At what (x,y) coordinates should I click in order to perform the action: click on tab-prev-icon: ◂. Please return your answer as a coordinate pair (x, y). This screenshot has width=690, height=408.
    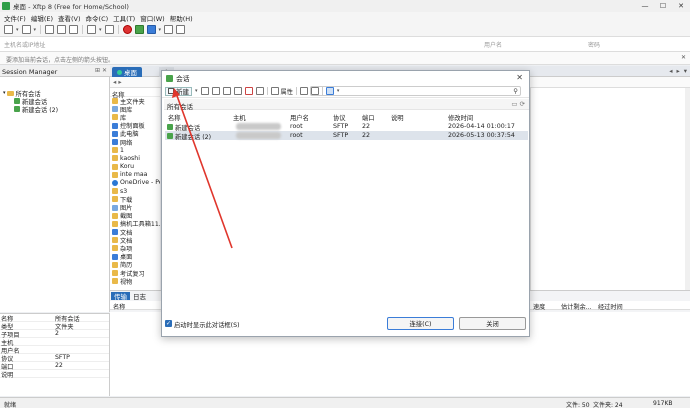
    Looking at the image, I should click on (670, 71).